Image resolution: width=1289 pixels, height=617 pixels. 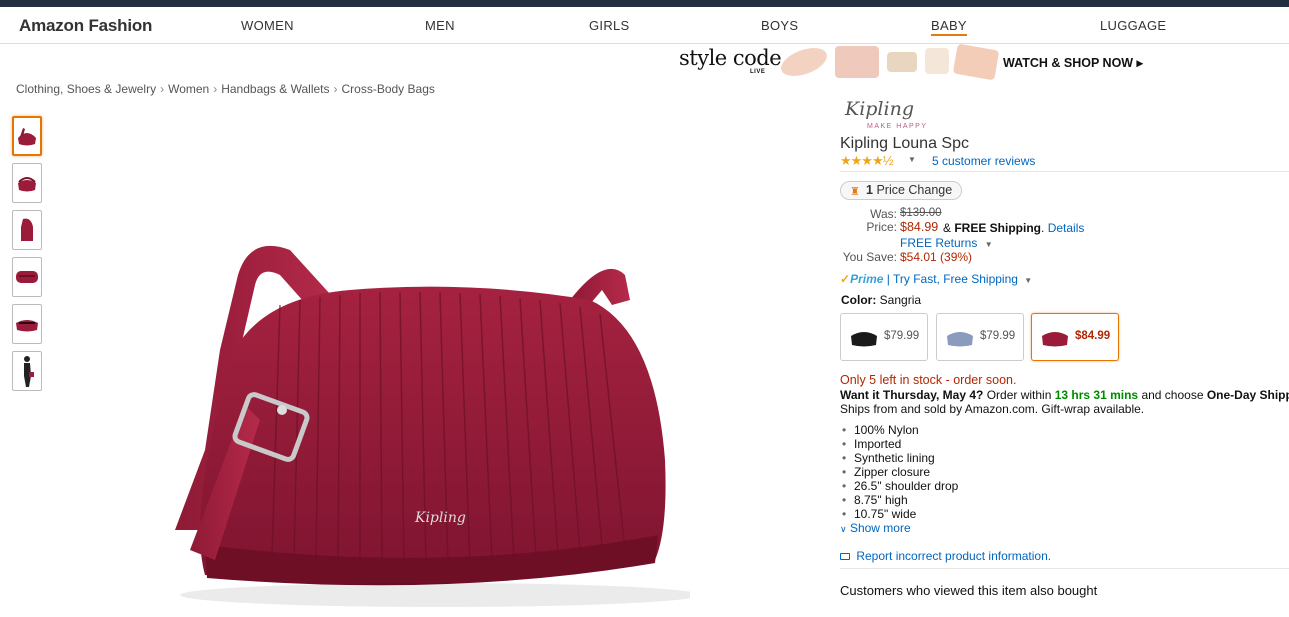 I want to click on style-code-logo: style code, so click(x=730, y=58).